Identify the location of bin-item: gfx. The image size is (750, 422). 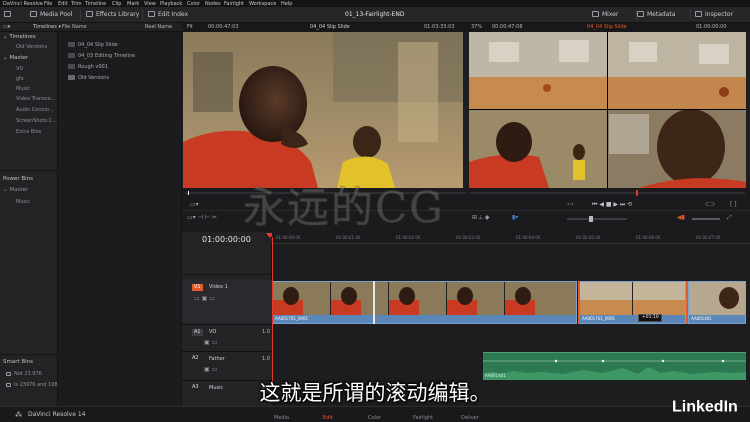
(20, 79).